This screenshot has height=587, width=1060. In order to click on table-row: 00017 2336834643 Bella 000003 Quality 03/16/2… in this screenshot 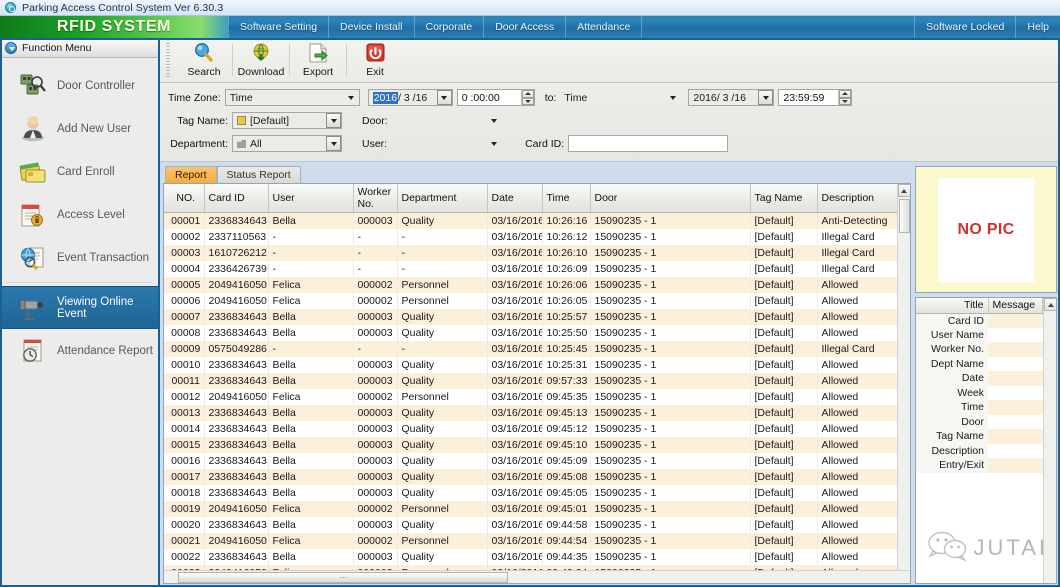, I will do `click(530, 476)`.